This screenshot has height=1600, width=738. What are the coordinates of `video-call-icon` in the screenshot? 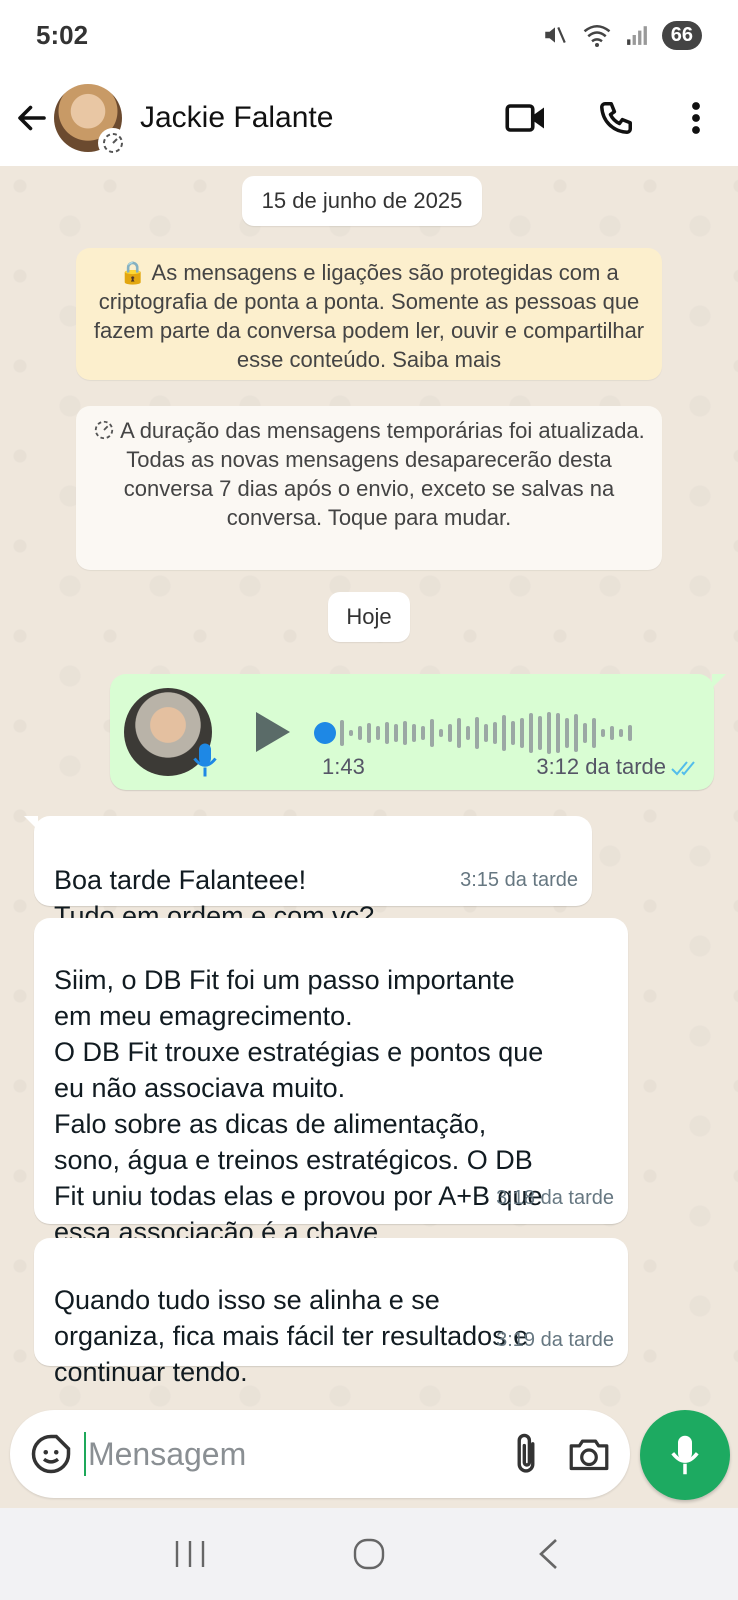 It's located at (524, 118).